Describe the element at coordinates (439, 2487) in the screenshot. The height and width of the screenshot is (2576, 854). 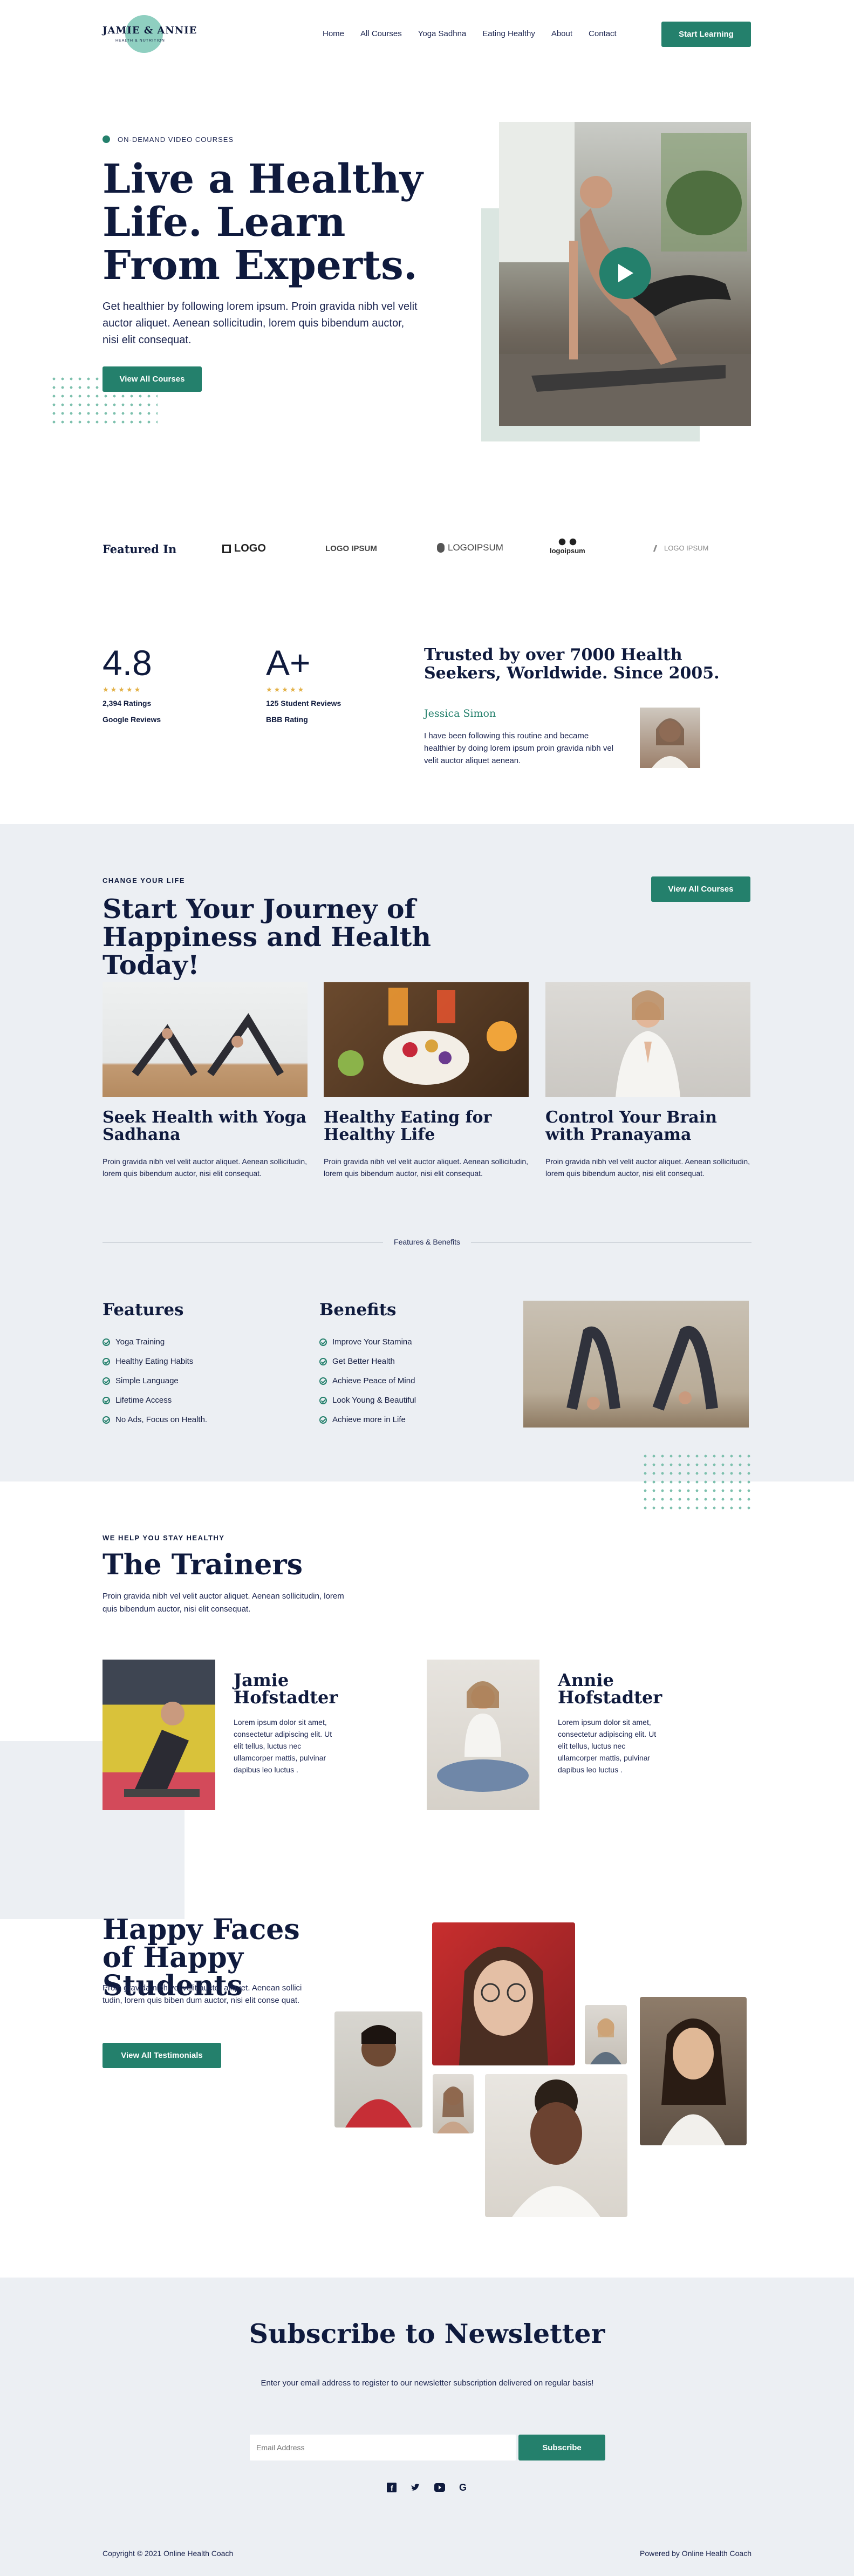
I see `youtube-icon` at that location.